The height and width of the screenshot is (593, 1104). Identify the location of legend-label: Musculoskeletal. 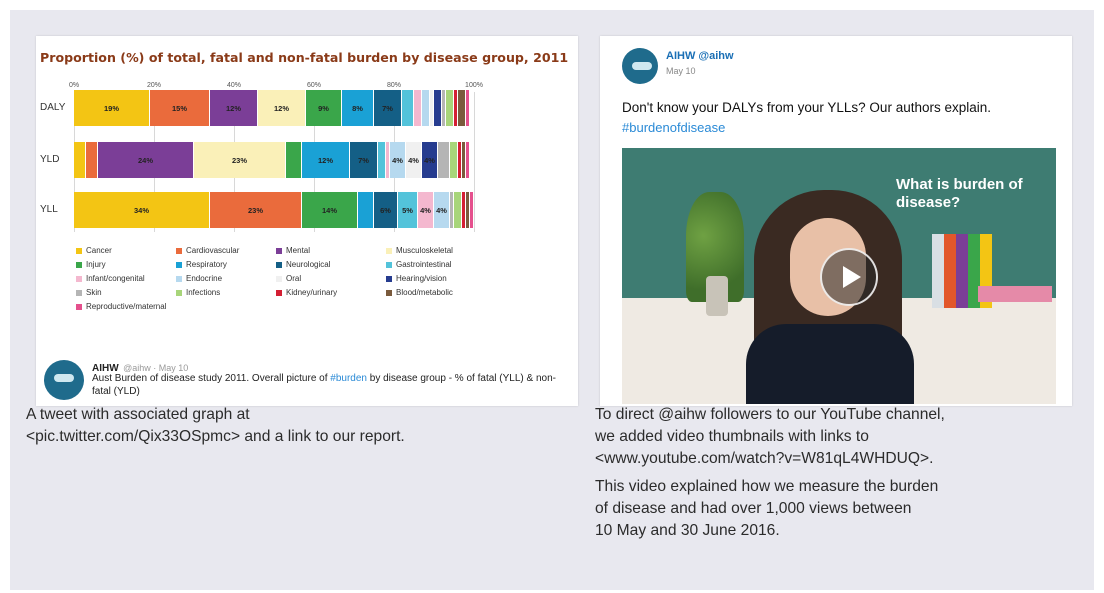
(424, 250).